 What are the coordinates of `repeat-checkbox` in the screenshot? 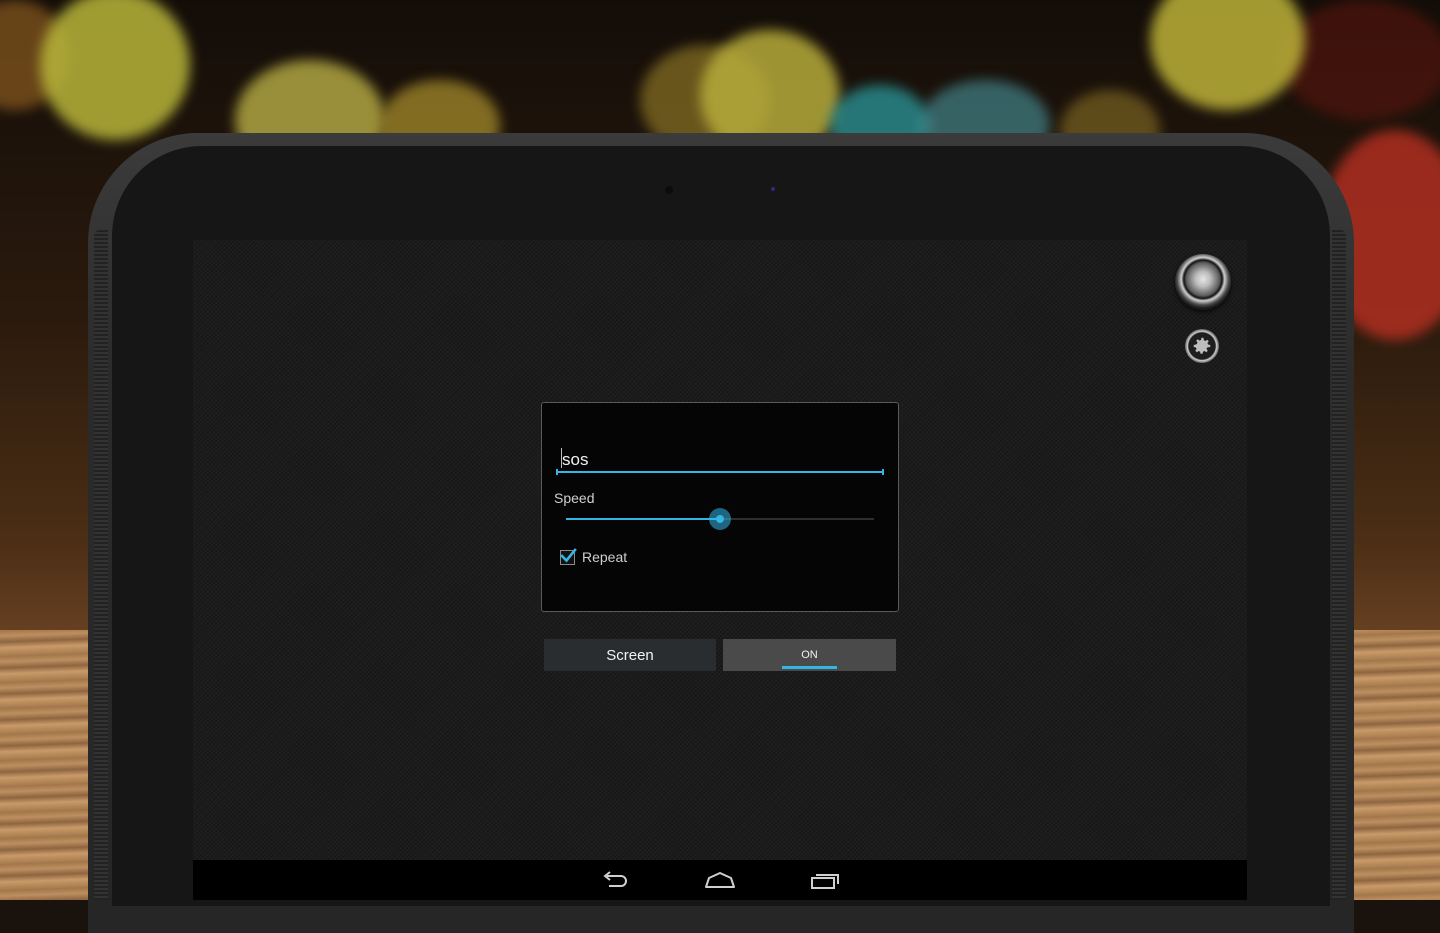 It's located at (568, 556).